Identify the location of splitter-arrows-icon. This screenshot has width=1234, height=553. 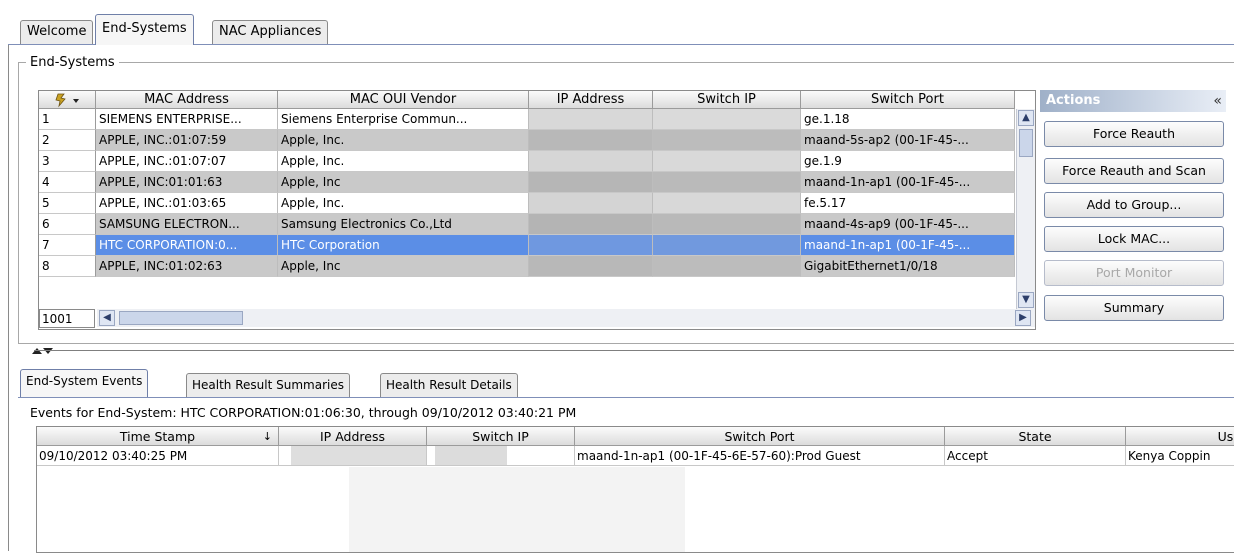
(43, 351).